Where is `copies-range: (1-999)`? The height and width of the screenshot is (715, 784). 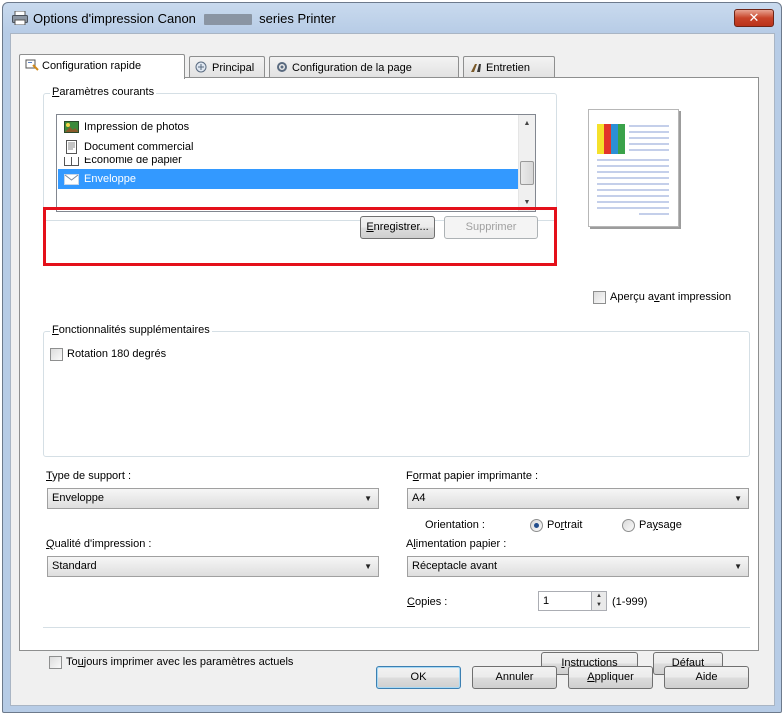 copies-range: (1-999) is located at coordinates (630, 602).